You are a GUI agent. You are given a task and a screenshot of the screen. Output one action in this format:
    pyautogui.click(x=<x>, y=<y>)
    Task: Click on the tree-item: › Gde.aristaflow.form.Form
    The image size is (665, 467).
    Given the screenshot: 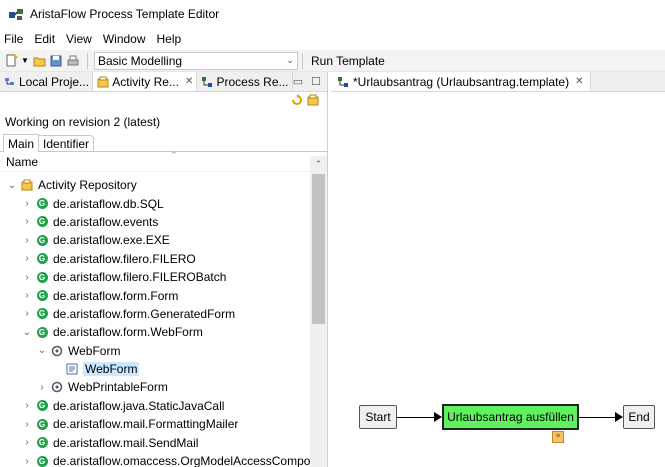 What is the action you would take?
    pyautogui.click(x=155, y=295)
    